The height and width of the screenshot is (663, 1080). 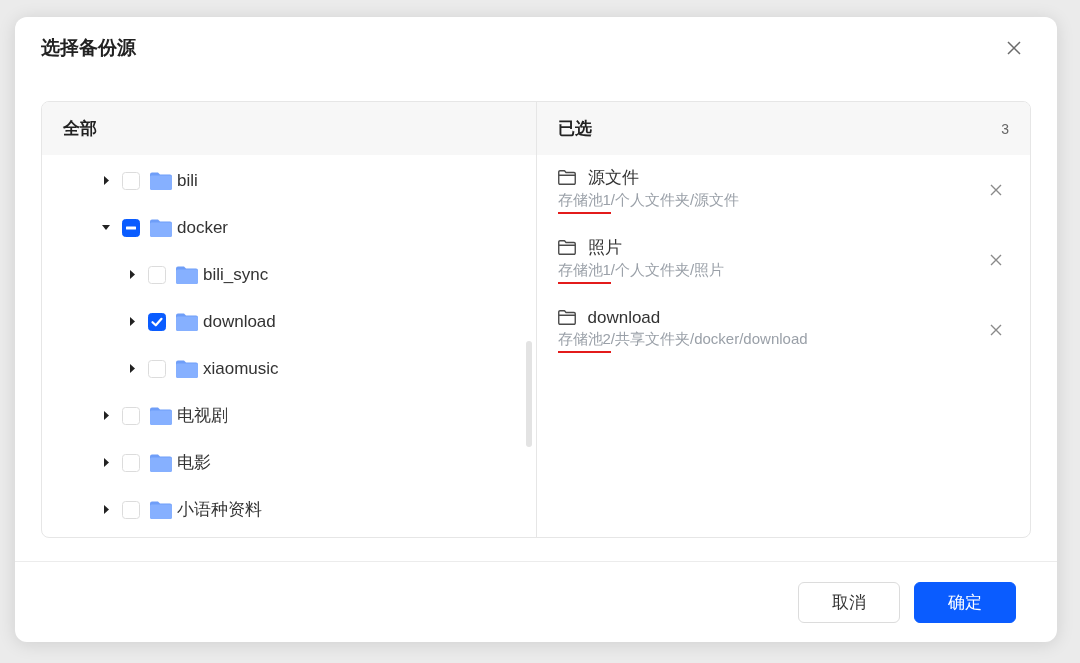 What do you see at coordinates (648, 202) in the screenshot?
I see `folder-path: 存储池1/个人文件夹/源文件` at bounding box center [648, 202].